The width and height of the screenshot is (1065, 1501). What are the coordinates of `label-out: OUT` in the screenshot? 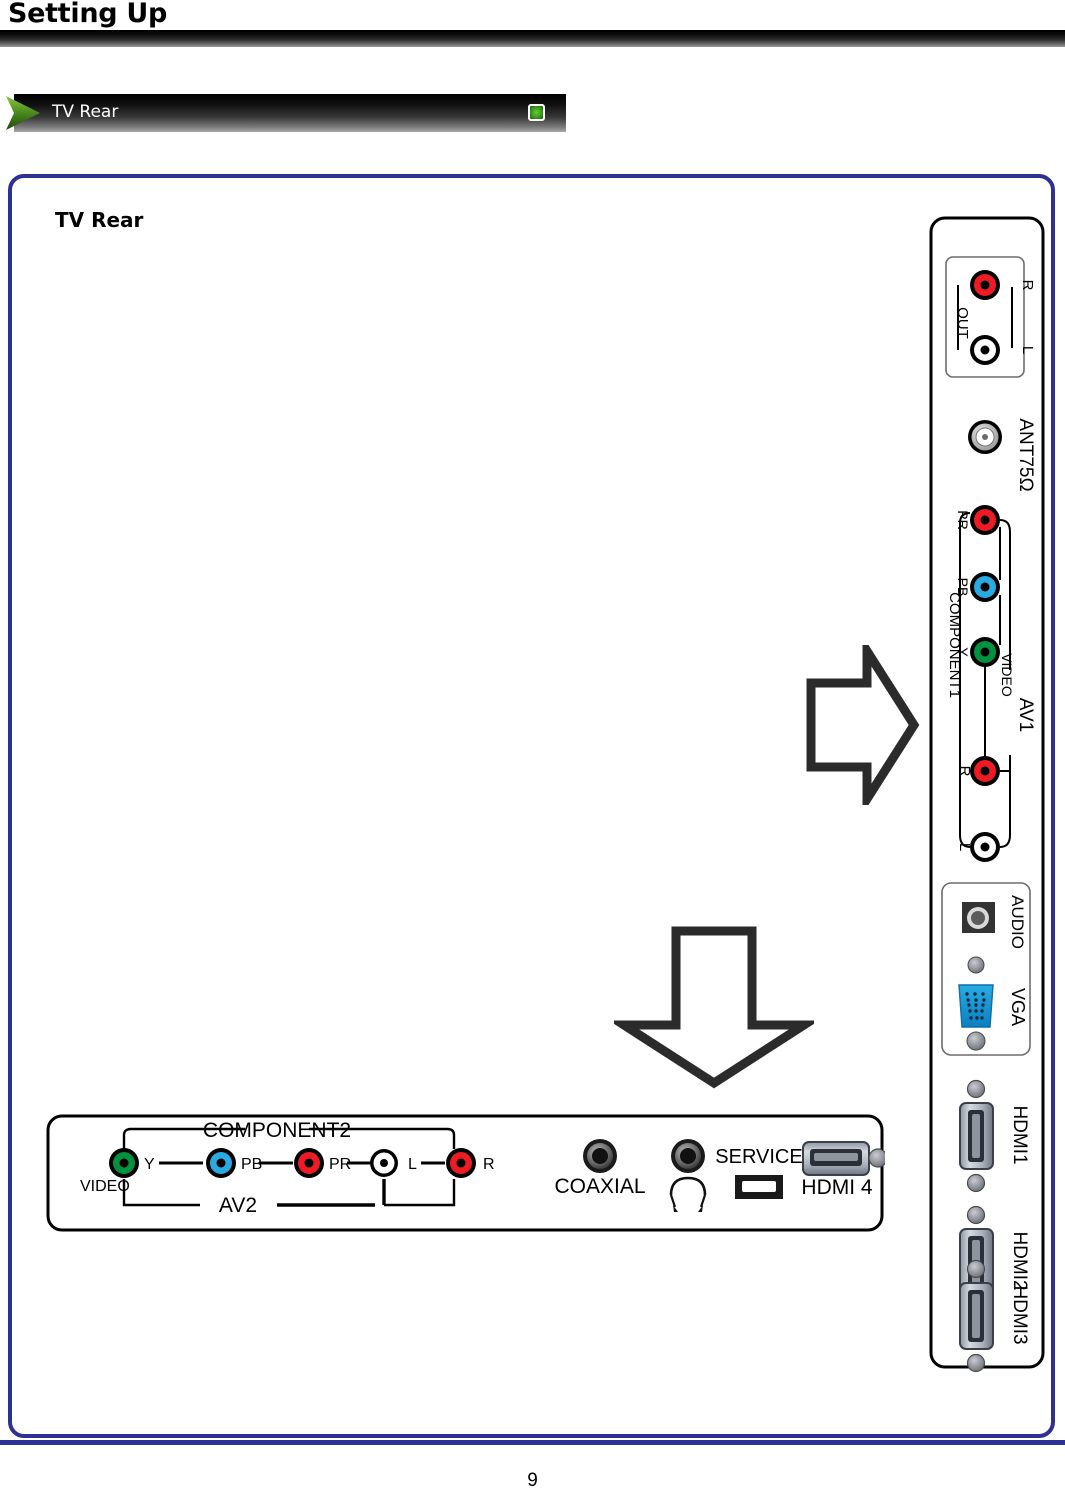 It's located at (962, 323).